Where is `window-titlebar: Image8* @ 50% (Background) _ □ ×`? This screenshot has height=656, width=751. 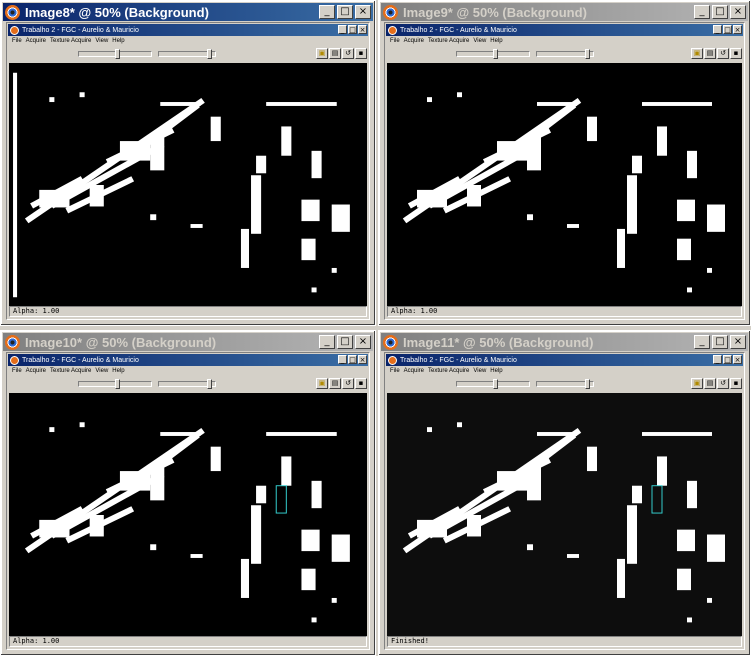 window-titlebar: Image8* @ 50% (Background) _ □ × is located at coordinates (188, 12).